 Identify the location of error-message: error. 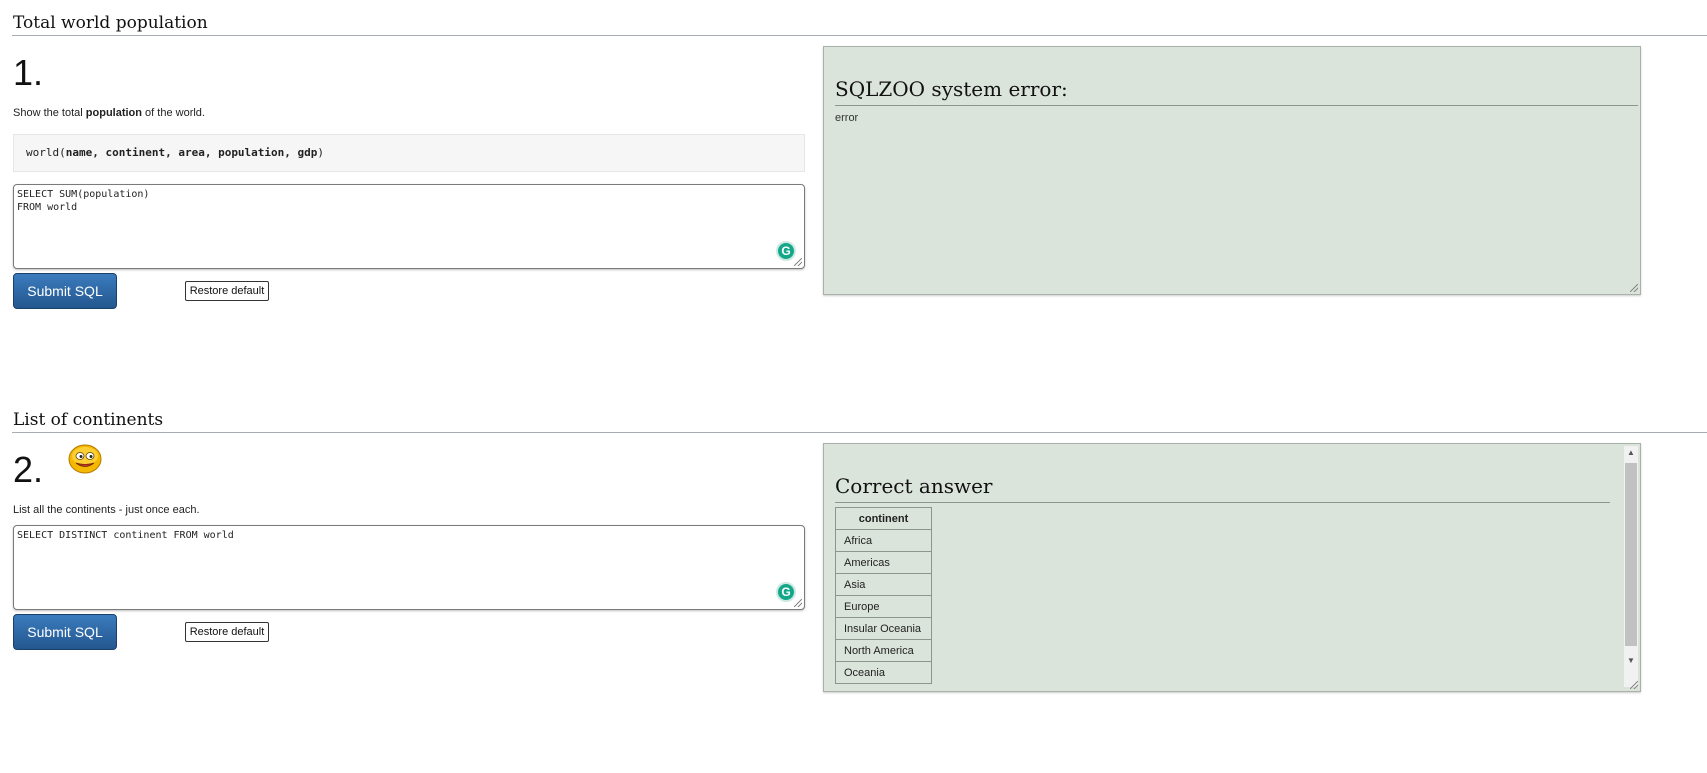
(847, 118).